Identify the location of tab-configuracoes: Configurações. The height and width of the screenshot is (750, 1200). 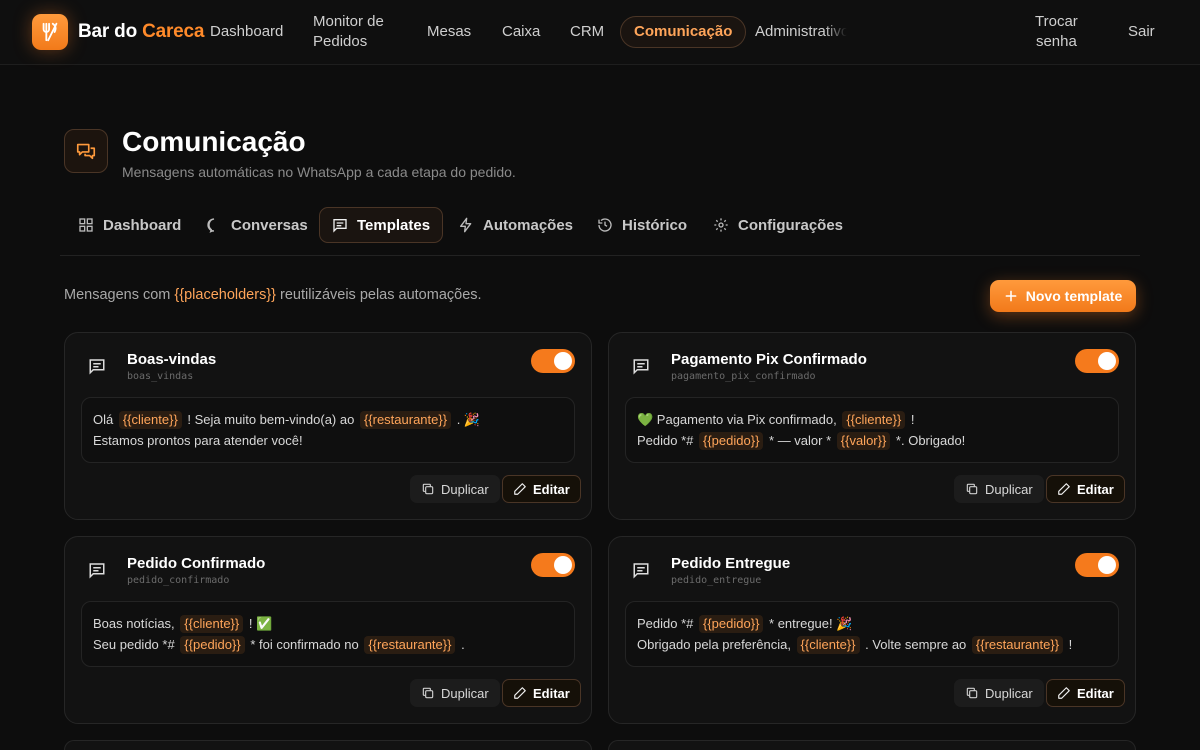
(778, 225).